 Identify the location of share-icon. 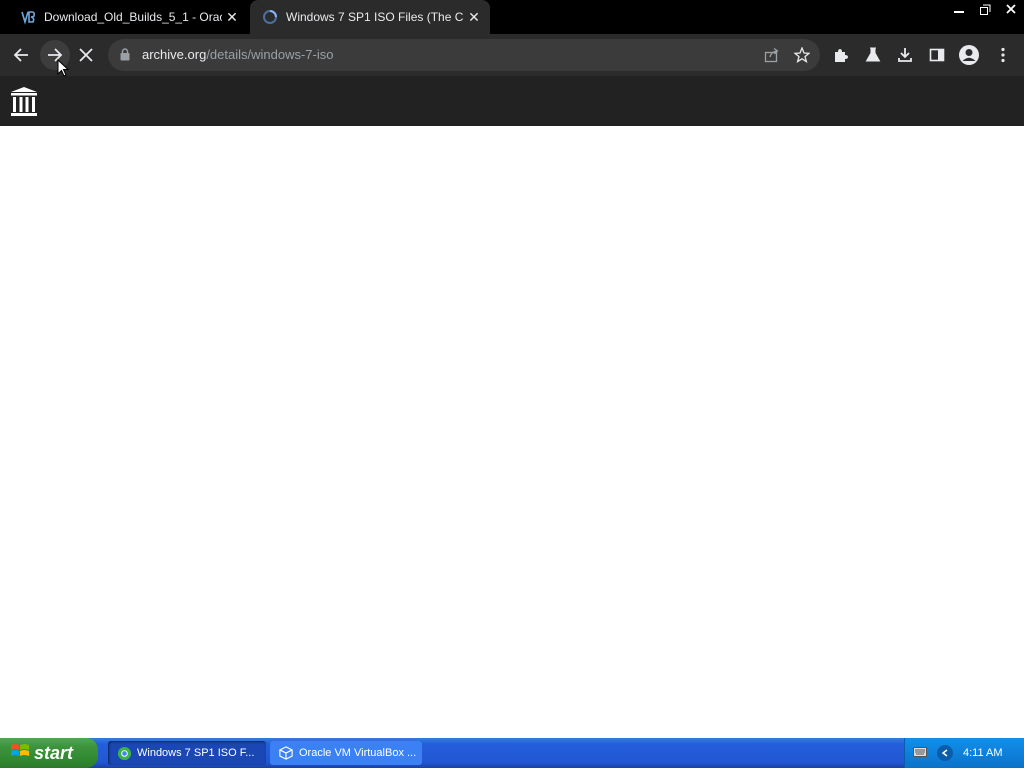
(772, 57).